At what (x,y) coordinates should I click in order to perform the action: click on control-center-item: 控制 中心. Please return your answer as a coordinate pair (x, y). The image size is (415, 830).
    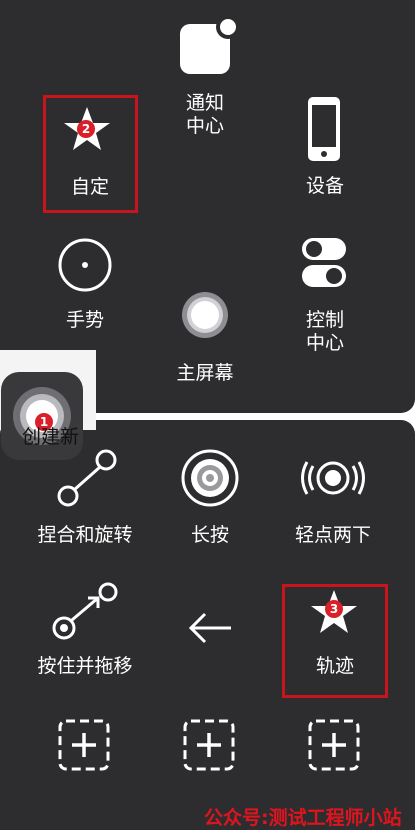
    Looking at the image, I should click on (325, 295).